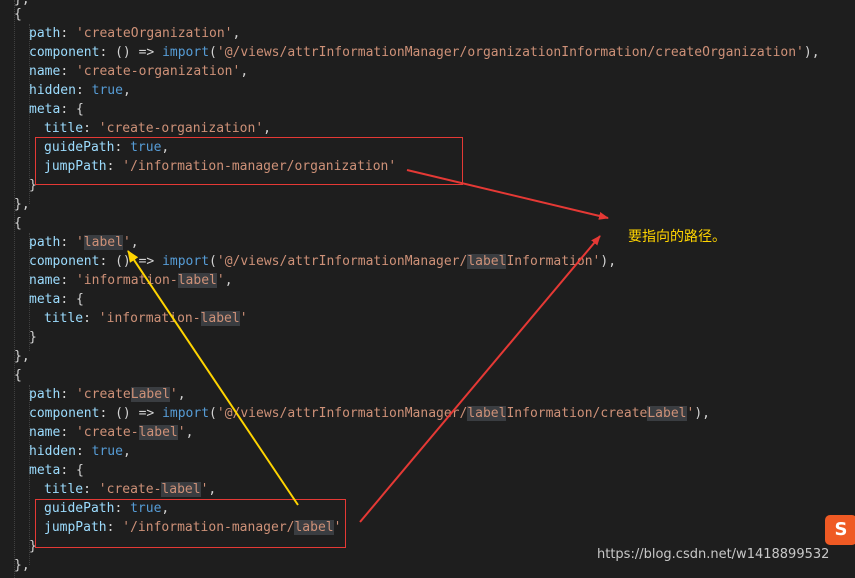  What do you see at coordinates (713, 554) in the screenshot?
I see `watermark-url: https://blog.csdn.net/w1418899532` at bounding box center [713, 554].